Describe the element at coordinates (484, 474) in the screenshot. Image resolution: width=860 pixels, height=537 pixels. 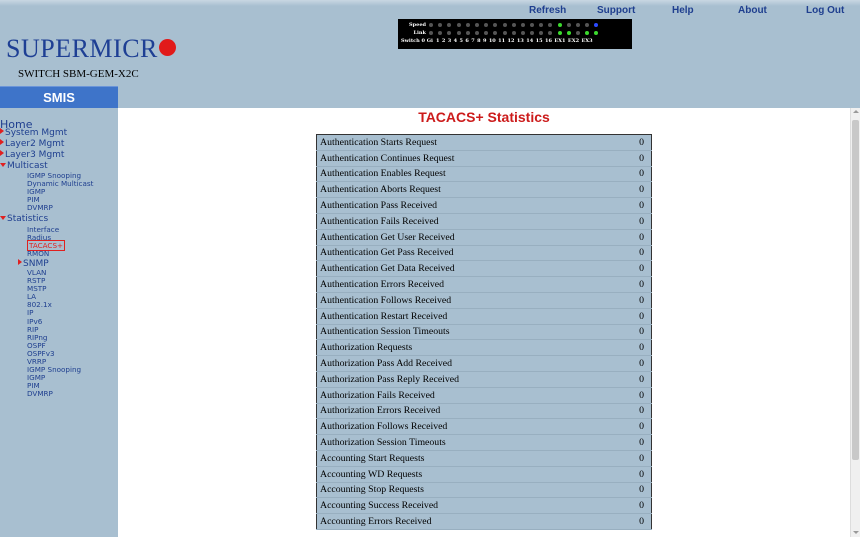
I see `table-row: Accounting WD Requests 0` at that location.